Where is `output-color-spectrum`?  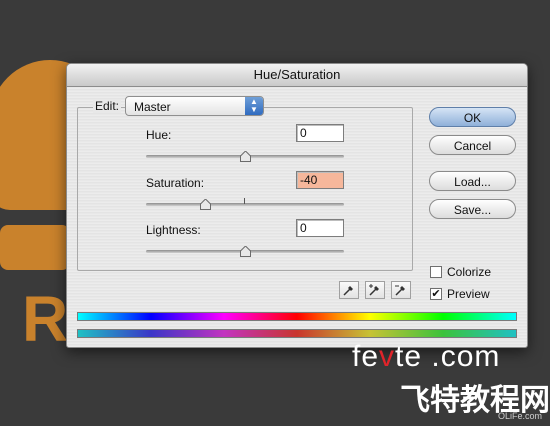 output-color-spectrum is located at coordinates (297, 333).